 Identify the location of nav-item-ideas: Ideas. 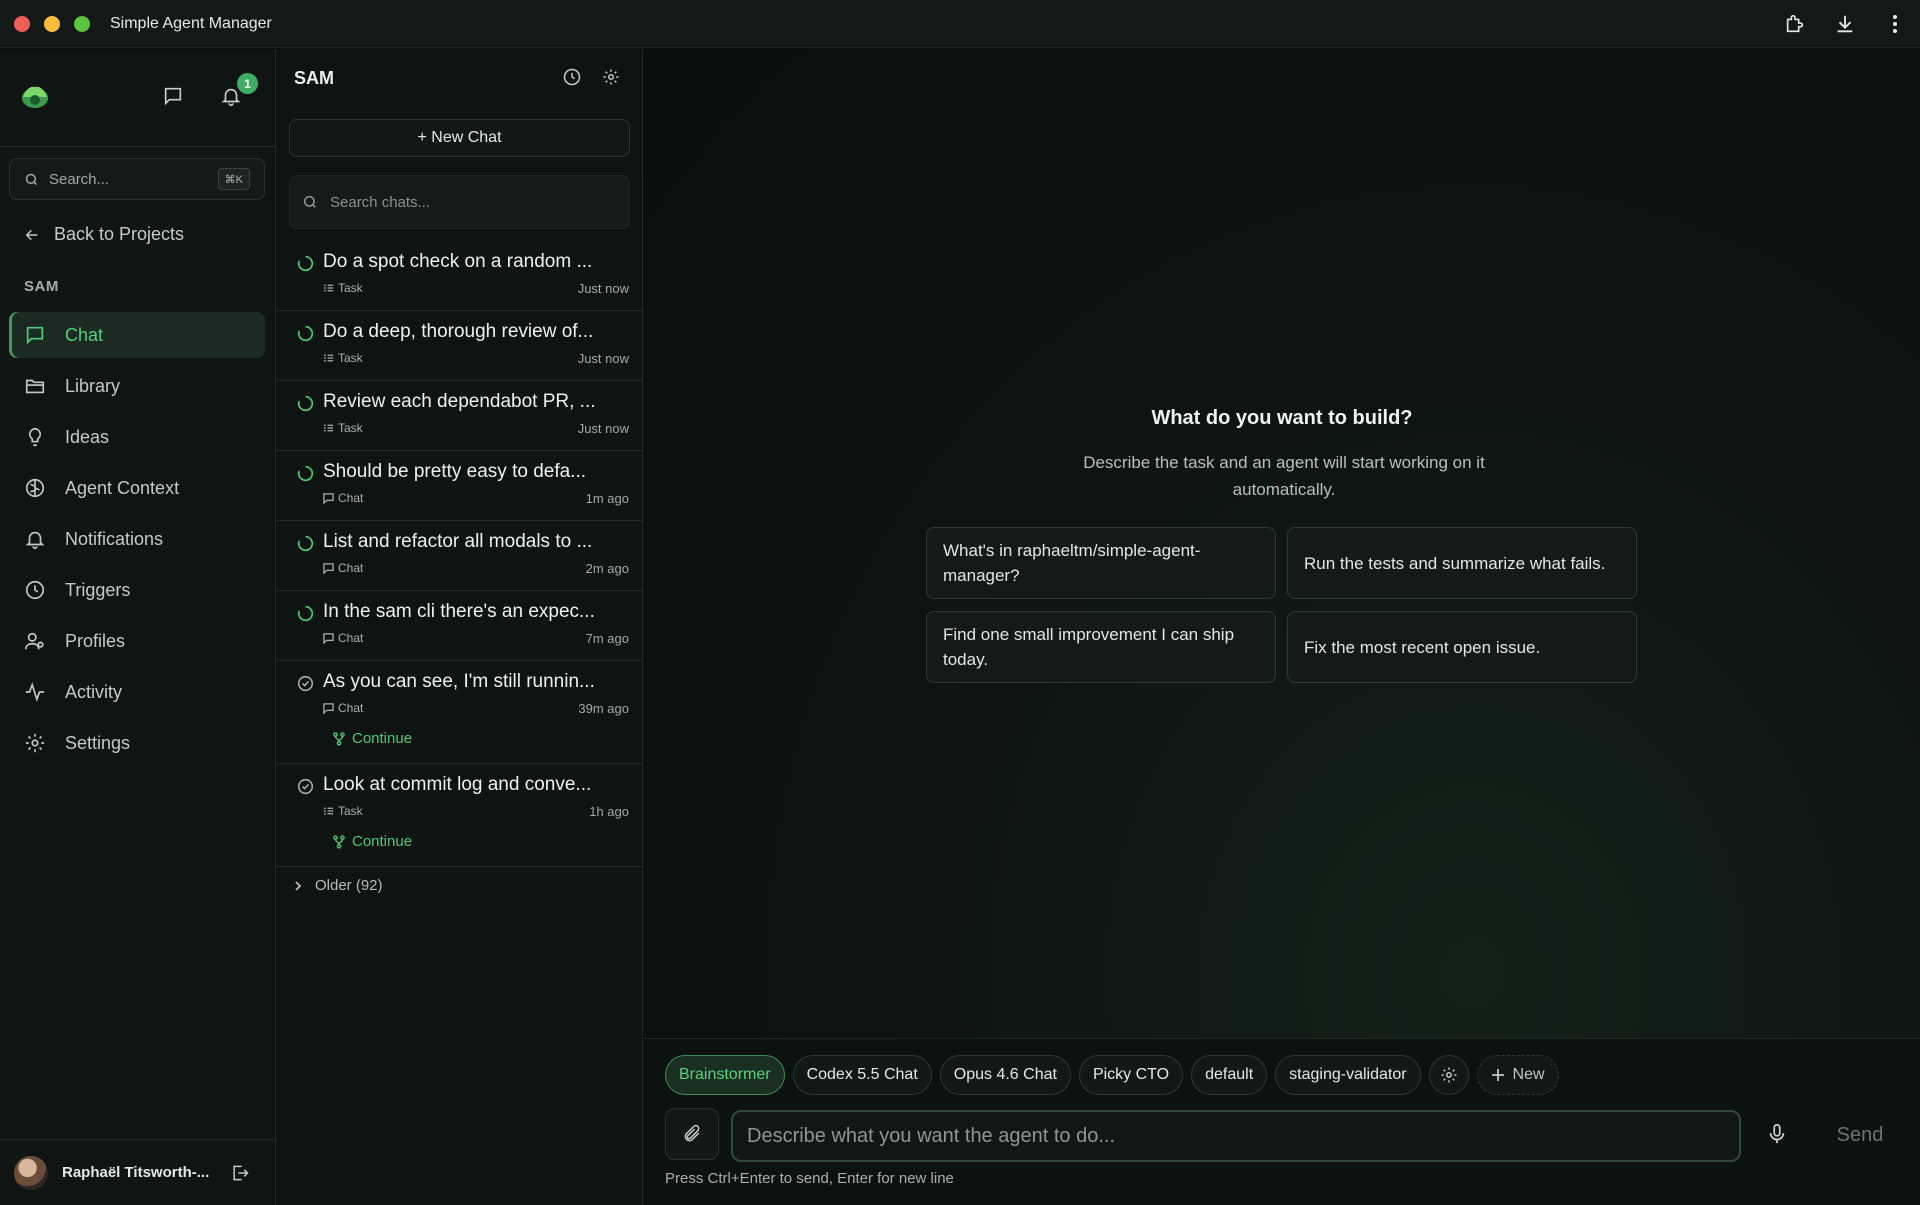
(137, 437).